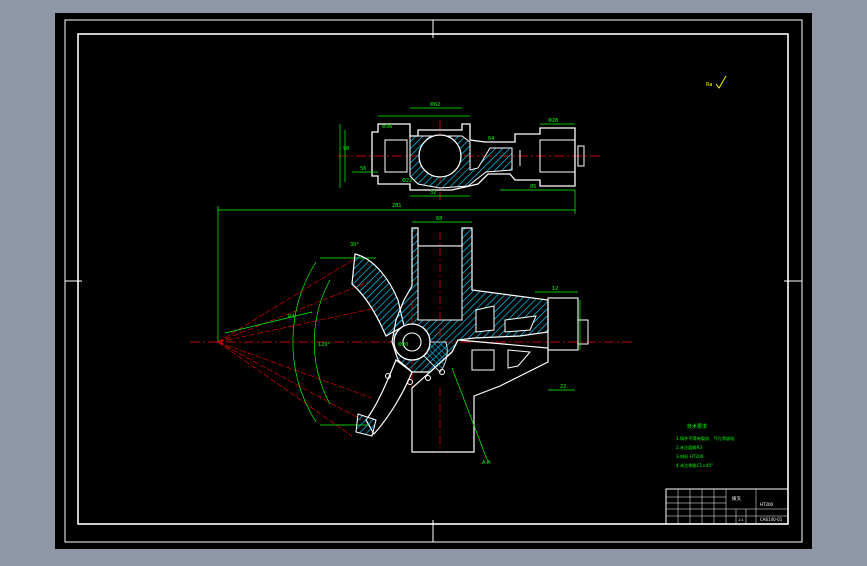  What do you see at coordinates (291, 317) in the screenshot?
I see `dim-text: R4` at bounding box center [291, 317].